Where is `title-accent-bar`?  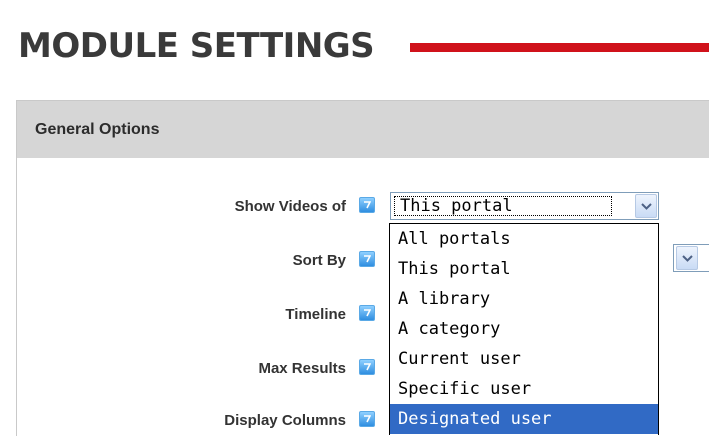 title-accent-bar is located at coordinates (559, 47).